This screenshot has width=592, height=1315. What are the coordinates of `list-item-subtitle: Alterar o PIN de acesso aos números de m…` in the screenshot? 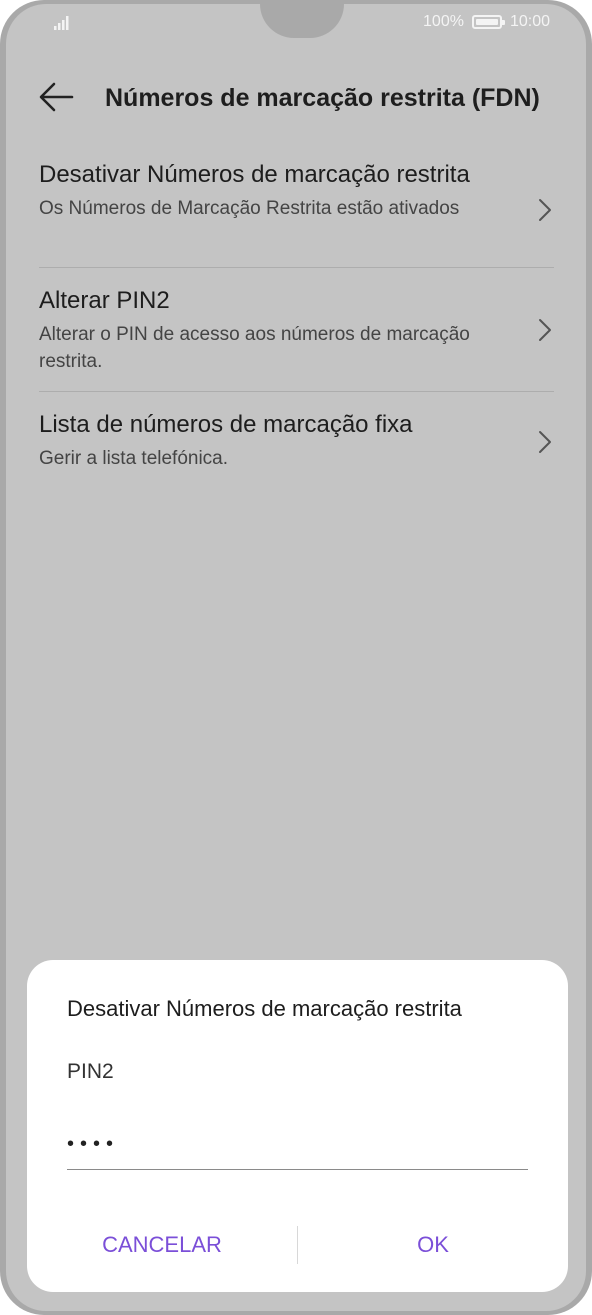 It's located at (254, 348).